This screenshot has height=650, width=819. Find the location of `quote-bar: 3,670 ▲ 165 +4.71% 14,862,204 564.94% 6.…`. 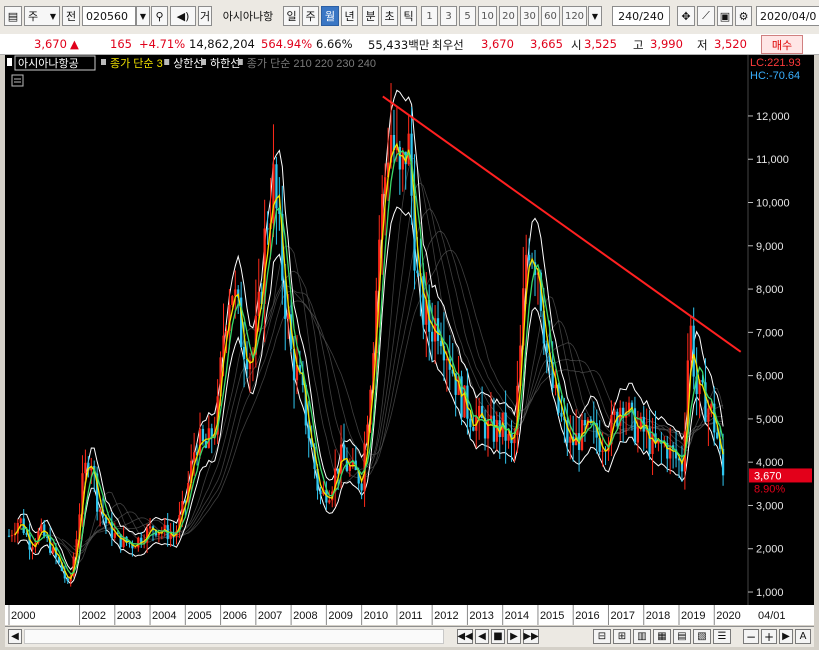

quote-bar: 3,670 ▲ 165 +4.71% 14,862,204 564.94% 6.… is located at coordinates (409, 44).